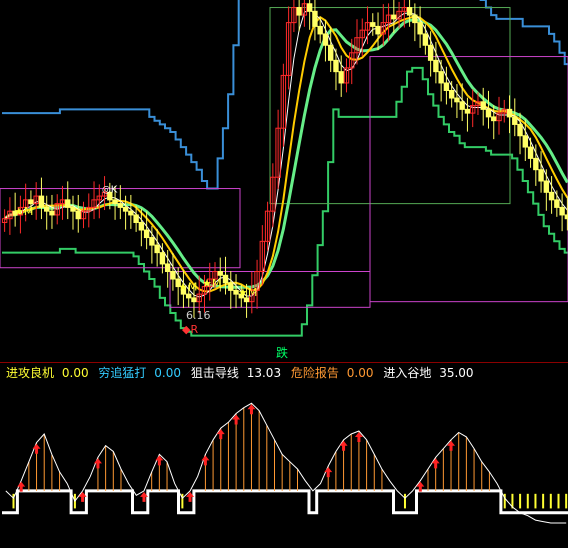 The width and height of the screenshot is (568, 548). What do you see at coordinates (284, 362) in the screenshot?
I see `panel-divider` at bounding box center [284, 362].